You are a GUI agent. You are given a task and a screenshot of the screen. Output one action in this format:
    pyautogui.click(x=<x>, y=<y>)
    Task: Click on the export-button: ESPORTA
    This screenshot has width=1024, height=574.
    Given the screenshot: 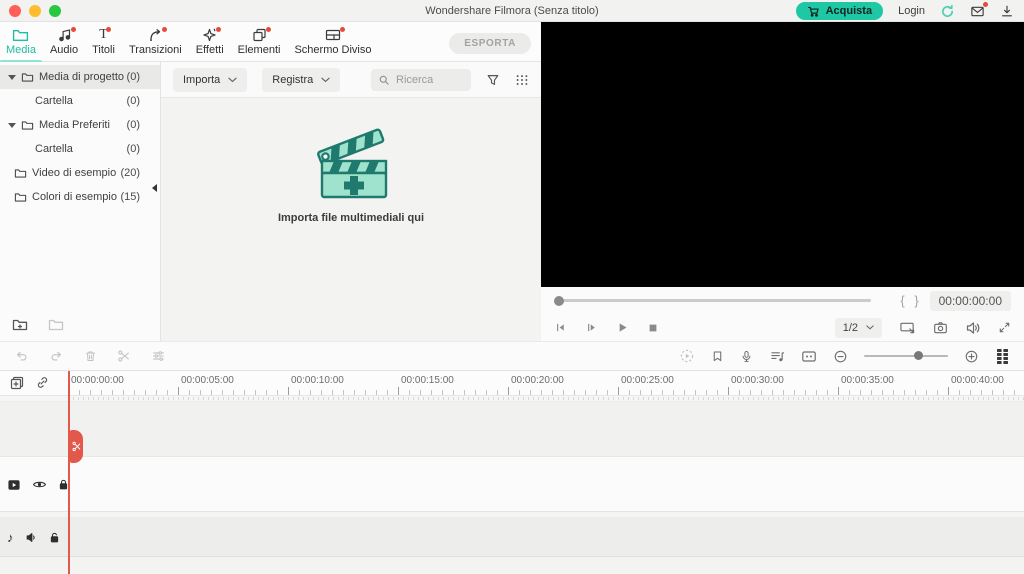 What is the action you would take?
    pyautogui.click(x=490, y=43)
    